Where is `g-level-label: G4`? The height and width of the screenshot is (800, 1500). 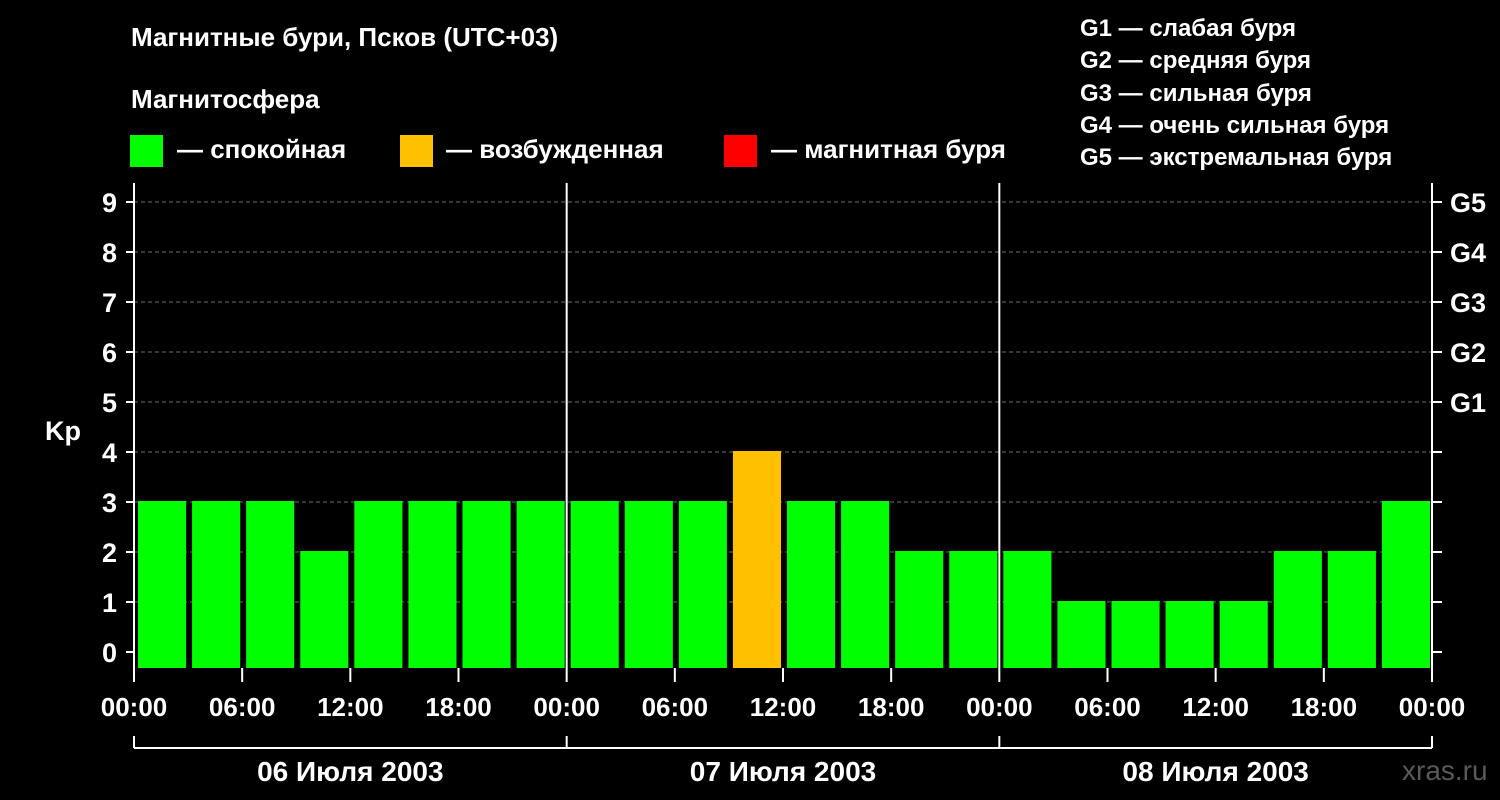
g-level-label: G4 is located at coordinates (1468, 253).